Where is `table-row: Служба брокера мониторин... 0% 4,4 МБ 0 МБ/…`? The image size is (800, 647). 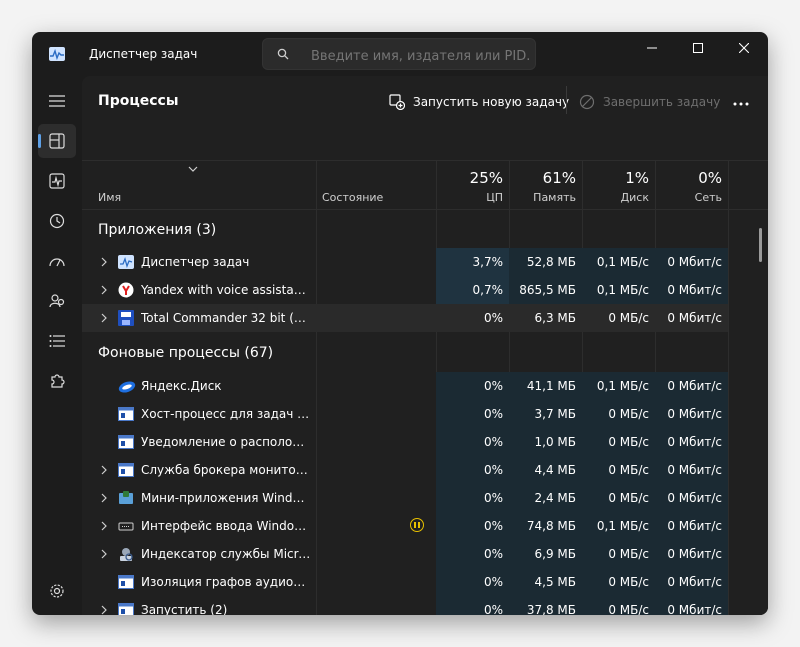 table-row: Служба брокера мониторин... 0% 4,4 МБ 0 МБ/… is located at coordinates (405, 470).